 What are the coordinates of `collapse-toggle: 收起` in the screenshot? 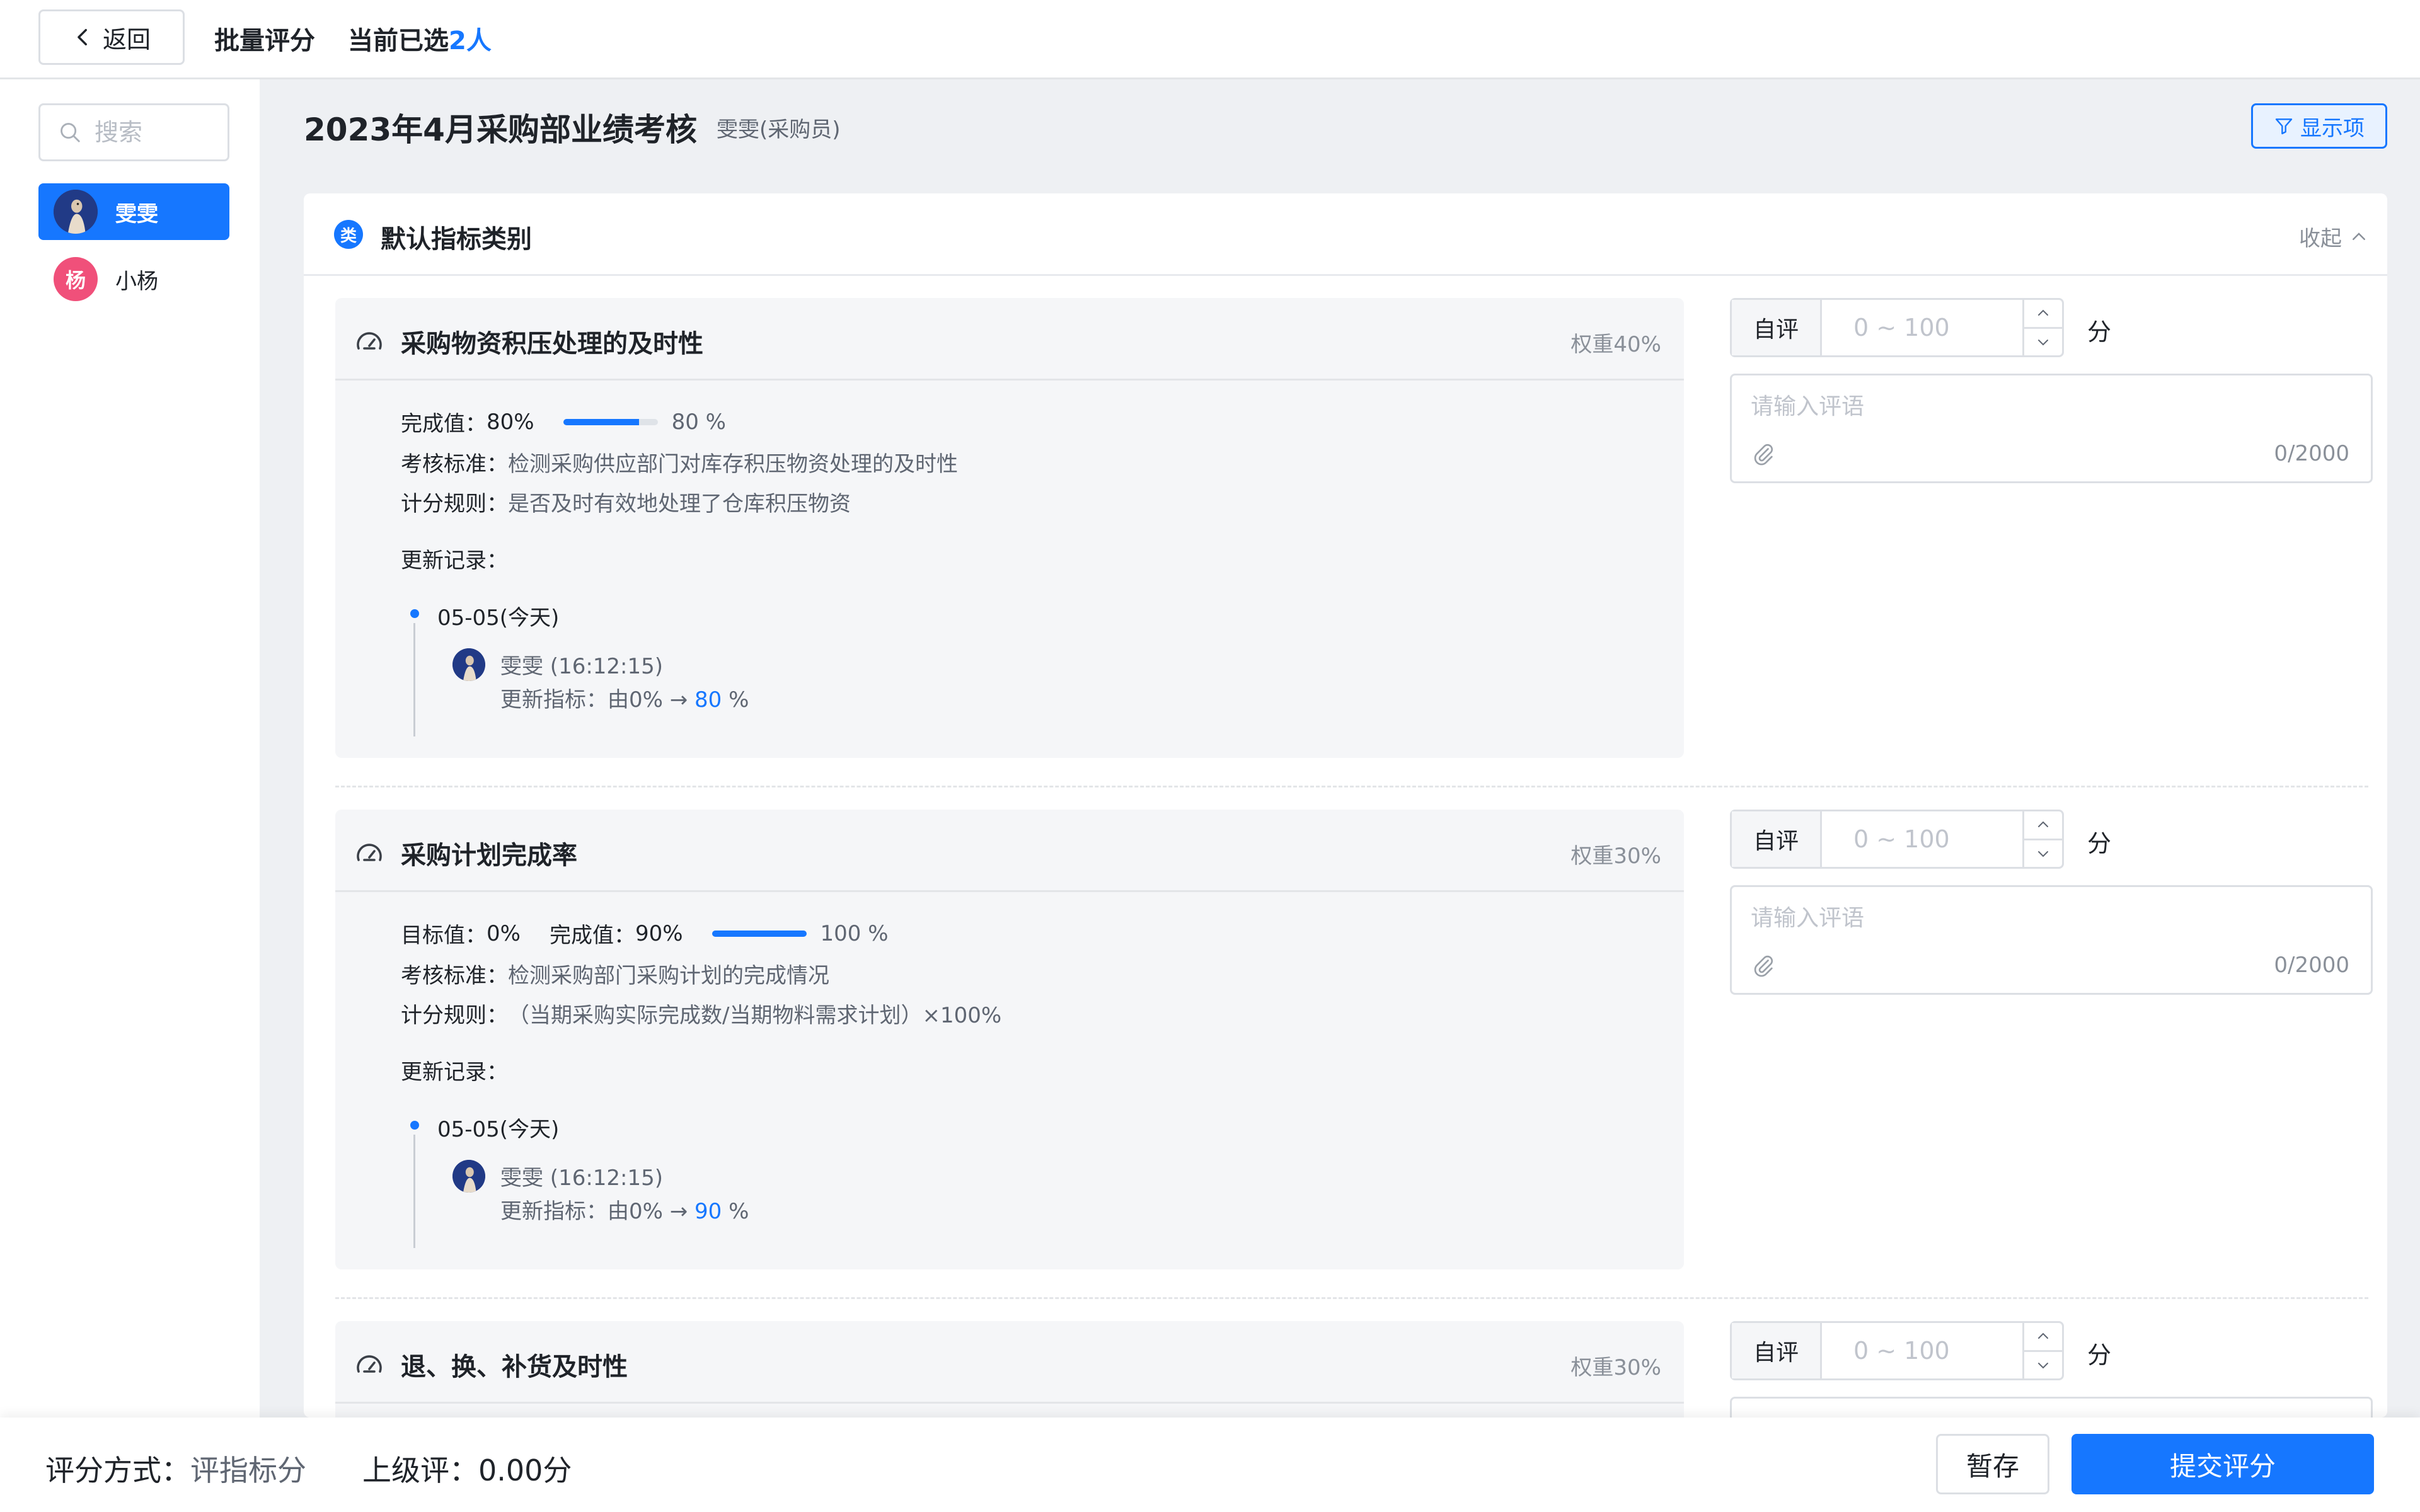 It's located at (2333, 236).